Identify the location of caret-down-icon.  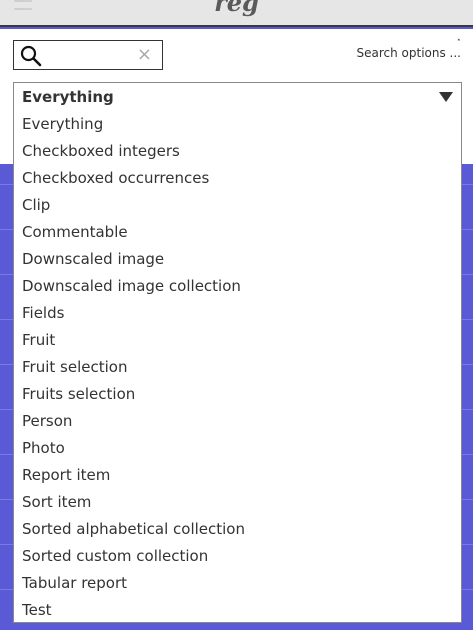
(446, 97).